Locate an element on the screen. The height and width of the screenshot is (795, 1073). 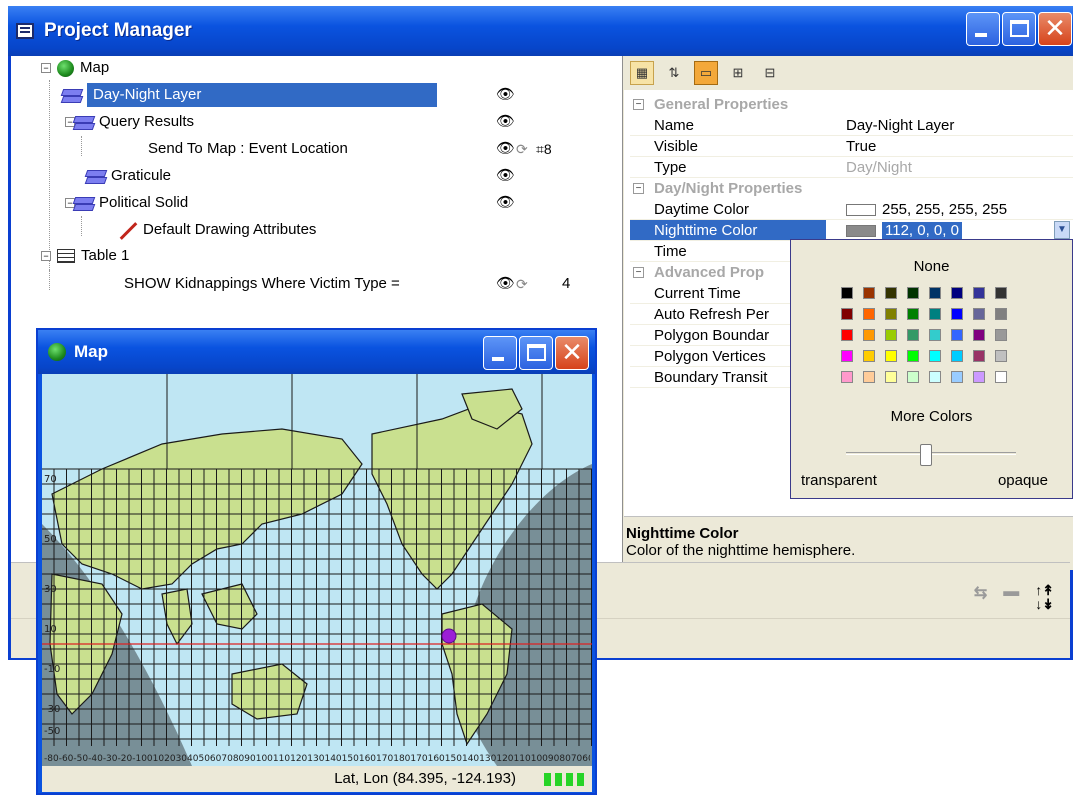
move-up-down-icon: ↑↟ ↓↡ is located at coordinates (1044, 597).